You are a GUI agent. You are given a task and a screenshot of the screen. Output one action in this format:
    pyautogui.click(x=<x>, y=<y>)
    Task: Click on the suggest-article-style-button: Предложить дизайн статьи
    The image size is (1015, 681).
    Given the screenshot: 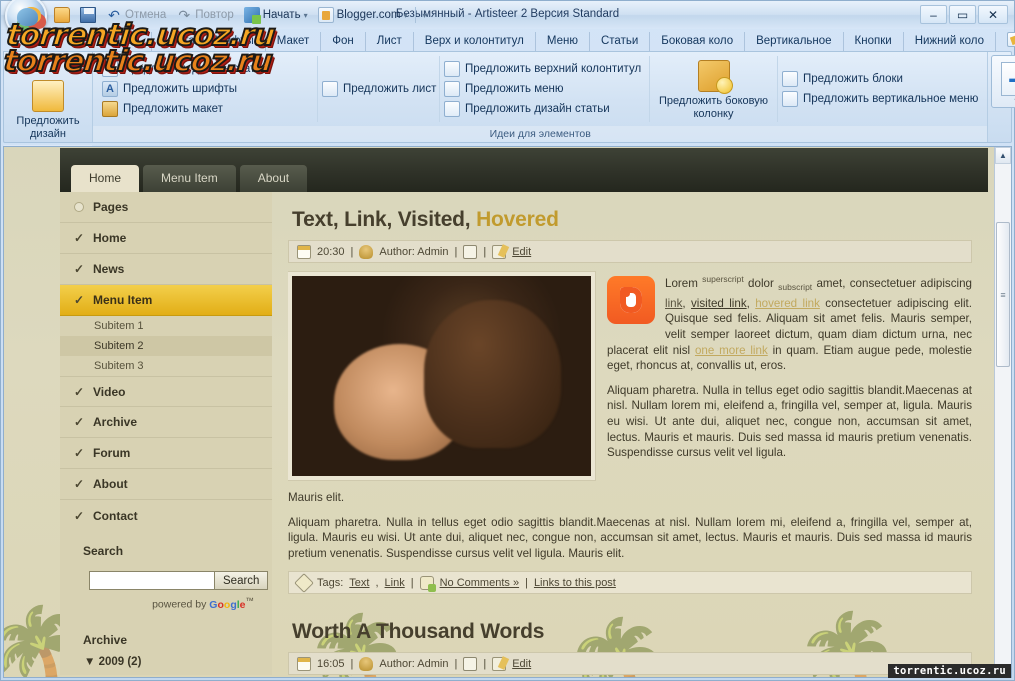 What is the action you would take?
    pyautogui.click(x=544, y=109)
    